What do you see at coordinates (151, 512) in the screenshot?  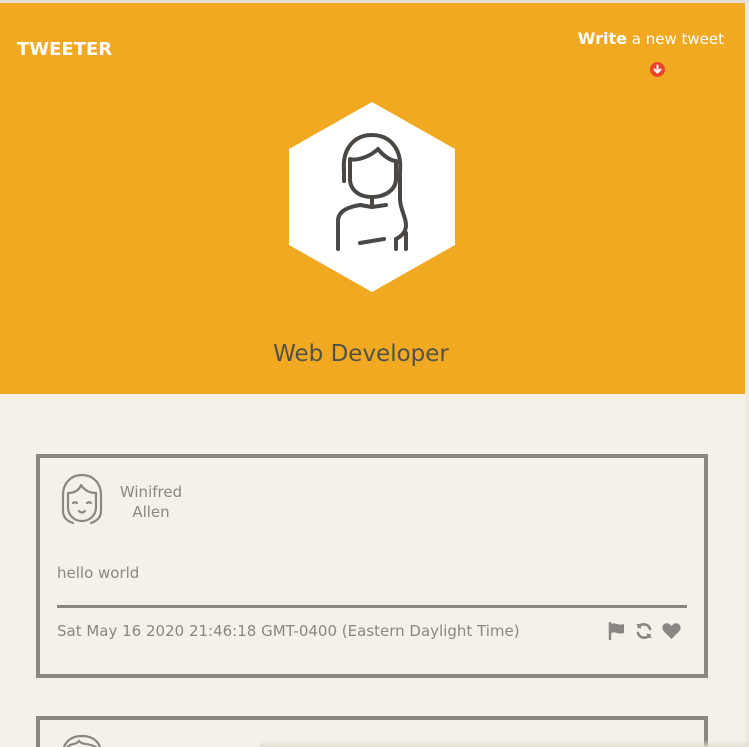 I see `author-last-name: Allen` at bounding box center [151, 512].